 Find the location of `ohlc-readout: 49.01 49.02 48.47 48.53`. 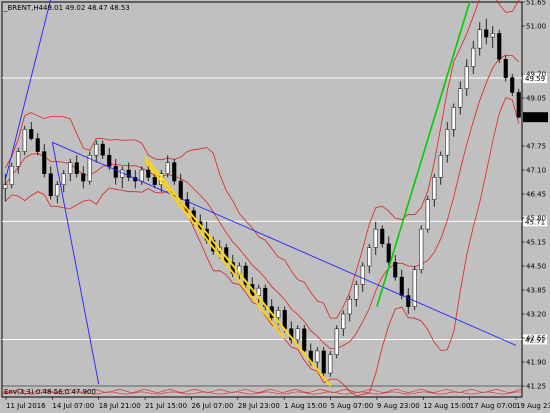

ohlc-readout: 49.01 49.02 48.47 48.53 is located at coordinates (86, 8).